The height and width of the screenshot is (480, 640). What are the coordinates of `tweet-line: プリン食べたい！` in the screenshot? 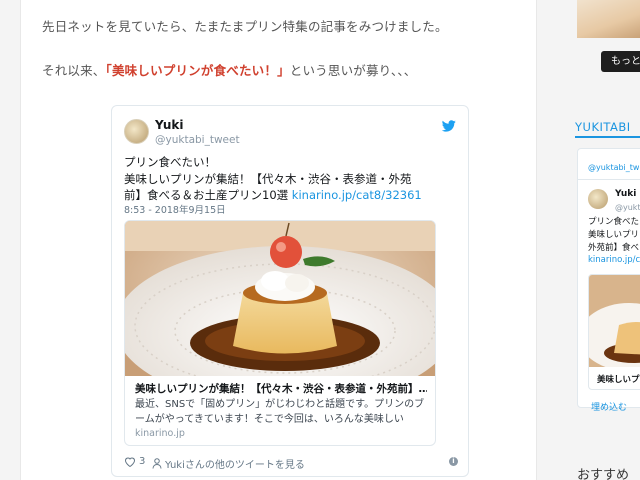 It's located at (170, 162).